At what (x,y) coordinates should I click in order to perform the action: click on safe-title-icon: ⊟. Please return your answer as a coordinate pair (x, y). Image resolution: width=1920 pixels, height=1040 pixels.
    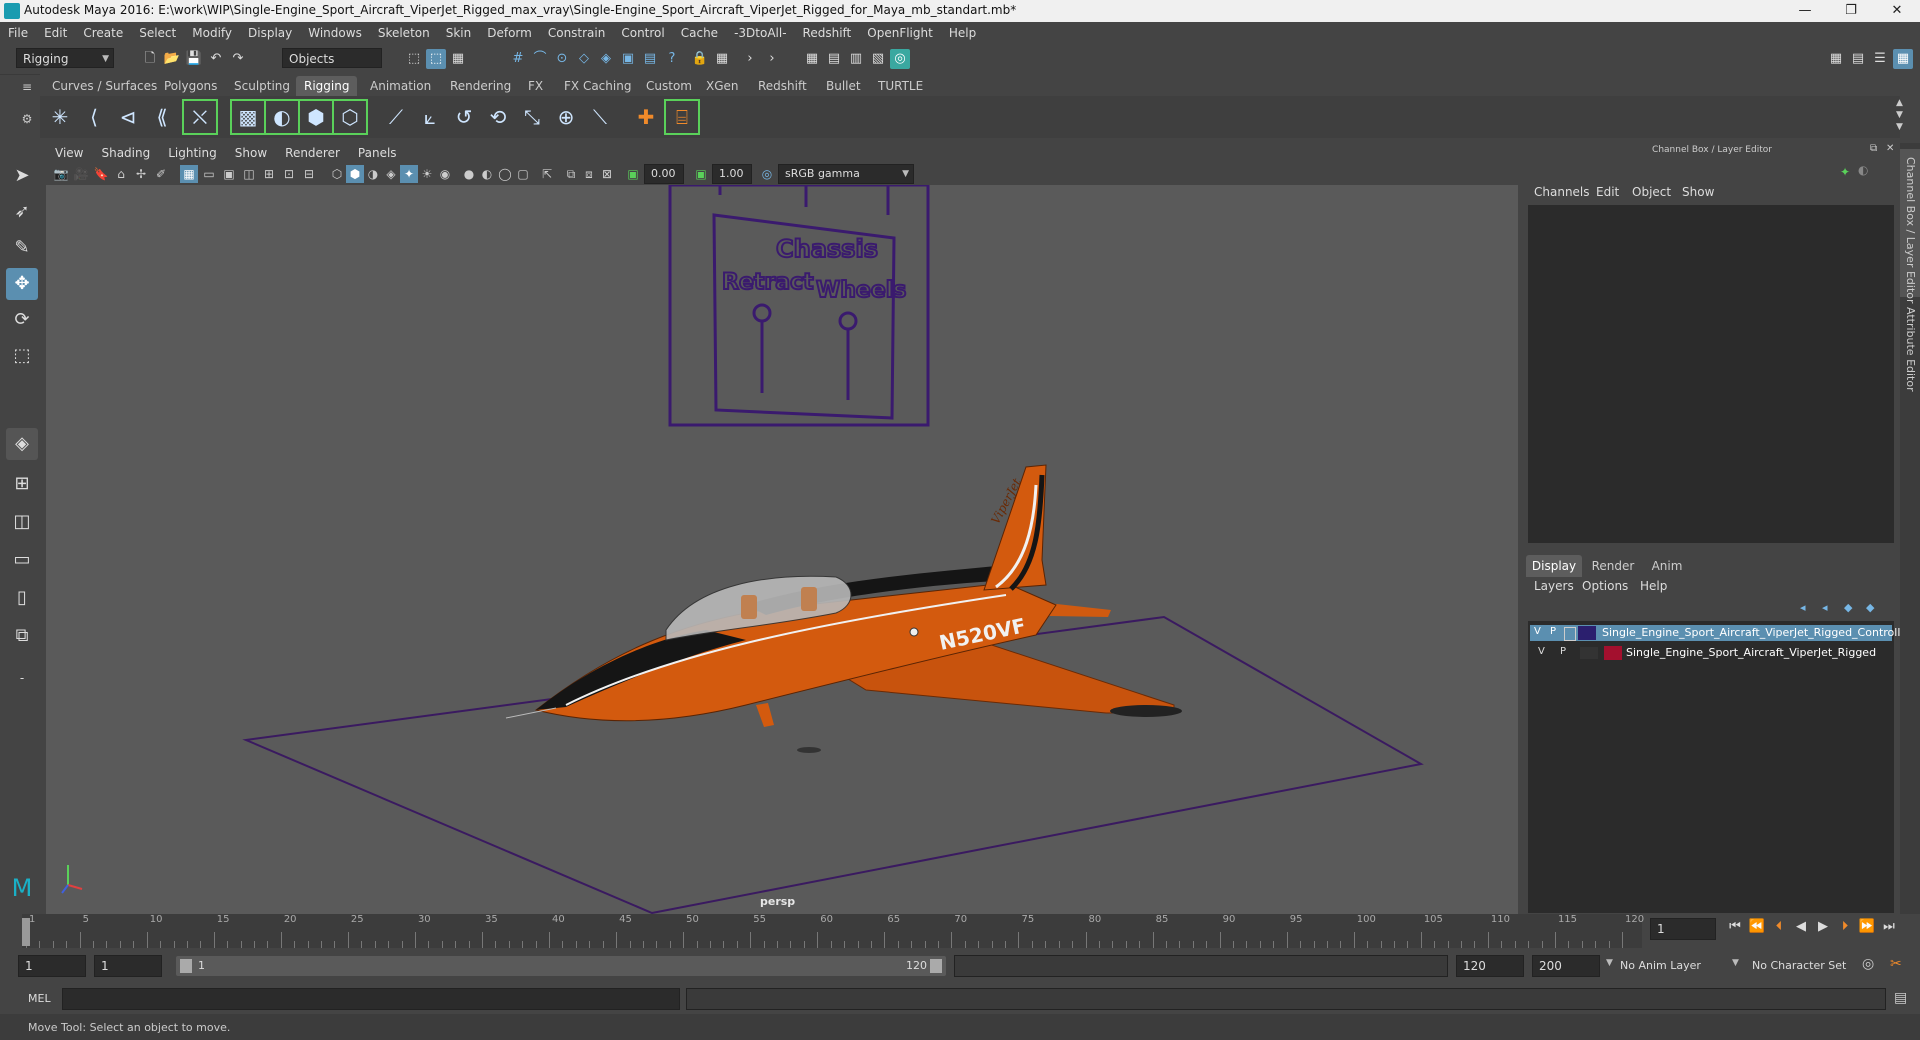
    Looking at the image, I should click on (309, 174).